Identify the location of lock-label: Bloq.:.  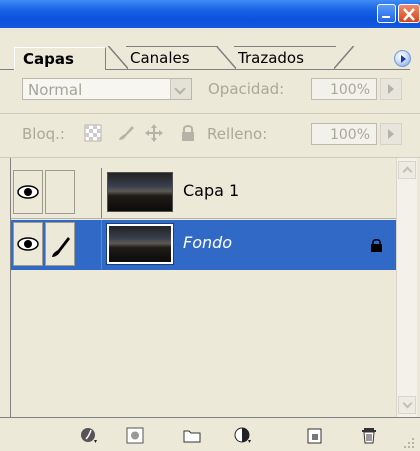
(43, 134).